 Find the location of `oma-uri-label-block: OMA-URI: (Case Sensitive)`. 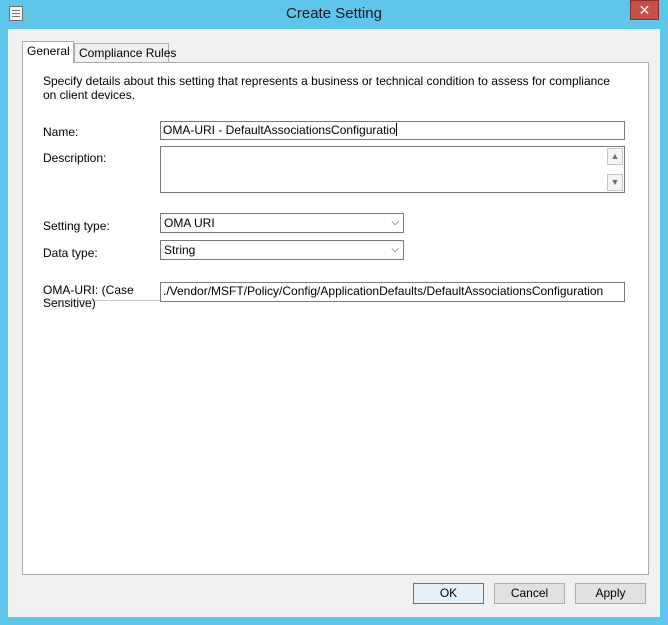

oma-uri-label-block: OMA-URI: (Case Sensitive) is located at coordinates (88, 297).